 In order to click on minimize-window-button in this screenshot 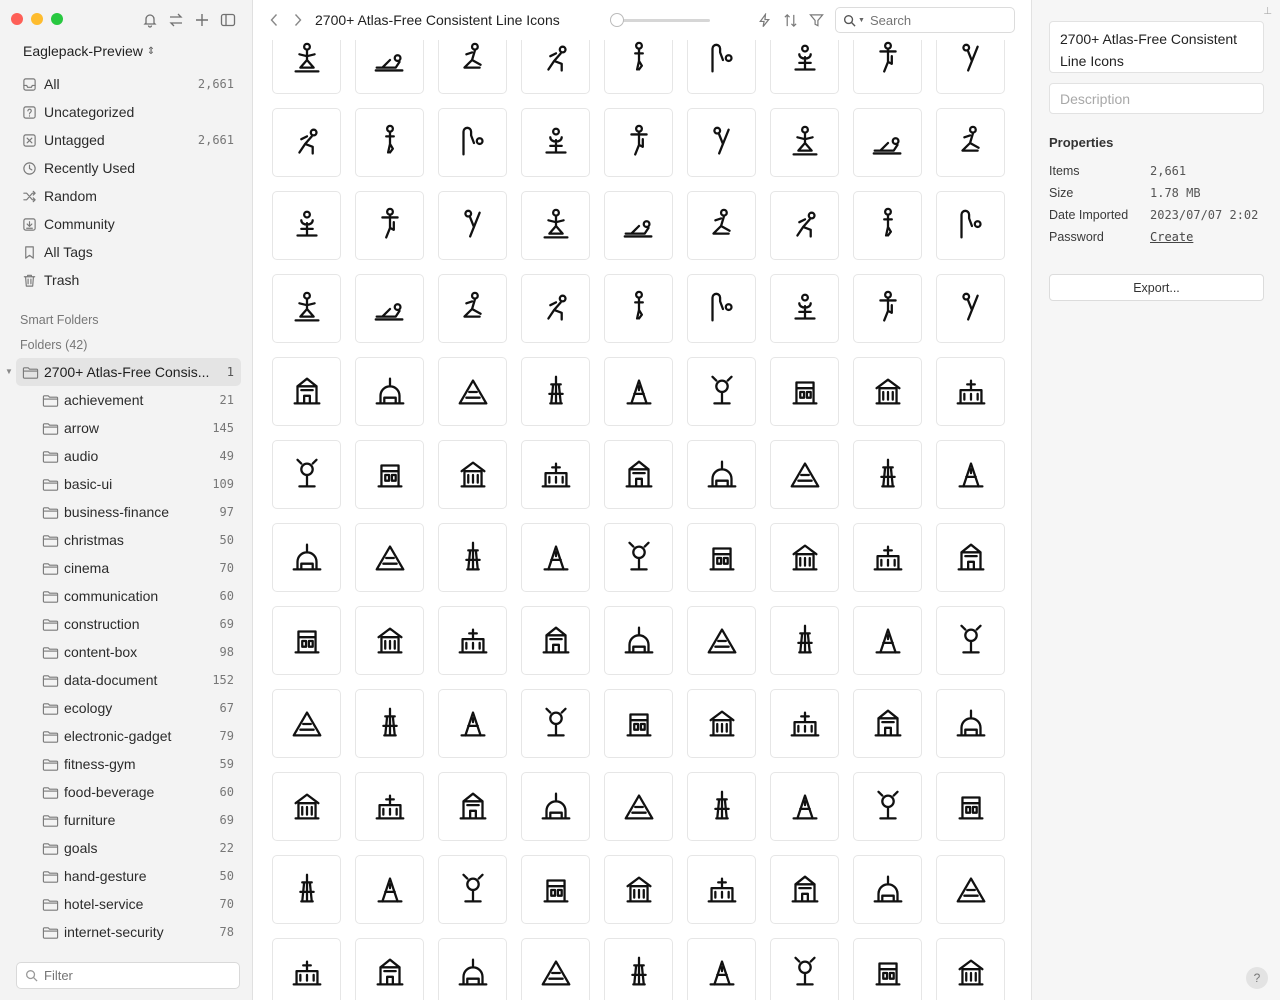, I will do `click(37, 19)`.